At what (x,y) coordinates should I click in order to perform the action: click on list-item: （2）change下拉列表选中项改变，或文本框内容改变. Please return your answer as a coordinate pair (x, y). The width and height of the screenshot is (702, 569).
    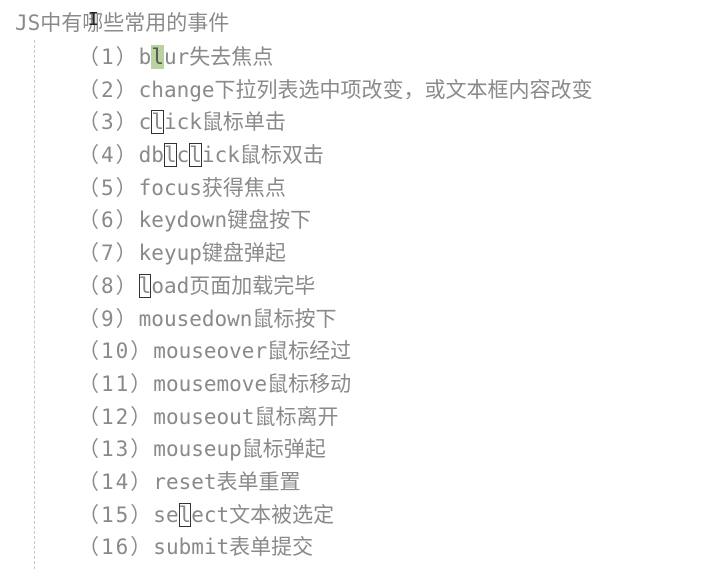
    Looking at the image, I should click on (335, 90).